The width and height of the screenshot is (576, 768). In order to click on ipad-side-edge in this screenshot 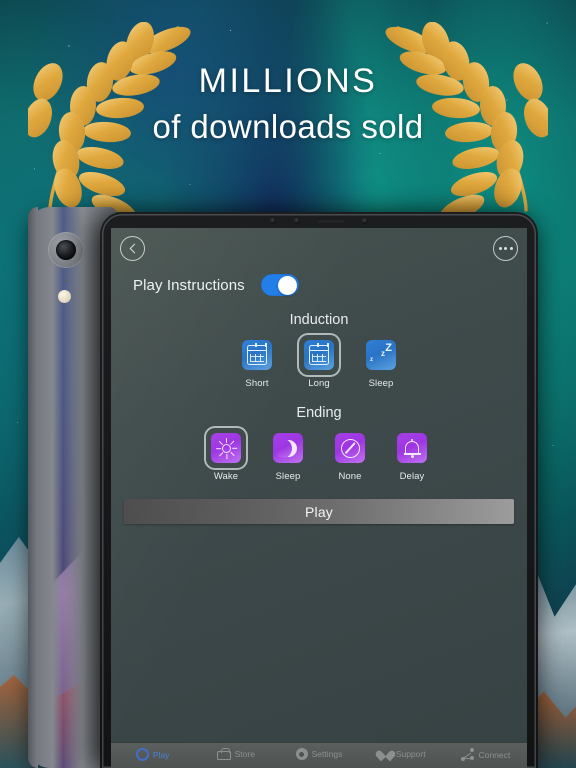, I will do `click(33, 487)`.